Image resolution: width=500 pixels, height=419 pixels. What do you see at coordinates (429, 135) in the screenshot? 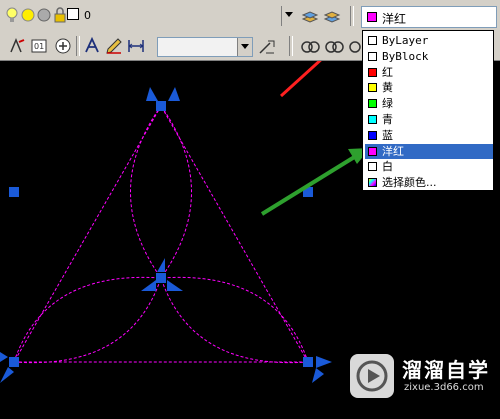
I see `color-option: 蓝` at bounding box center [429, 135].